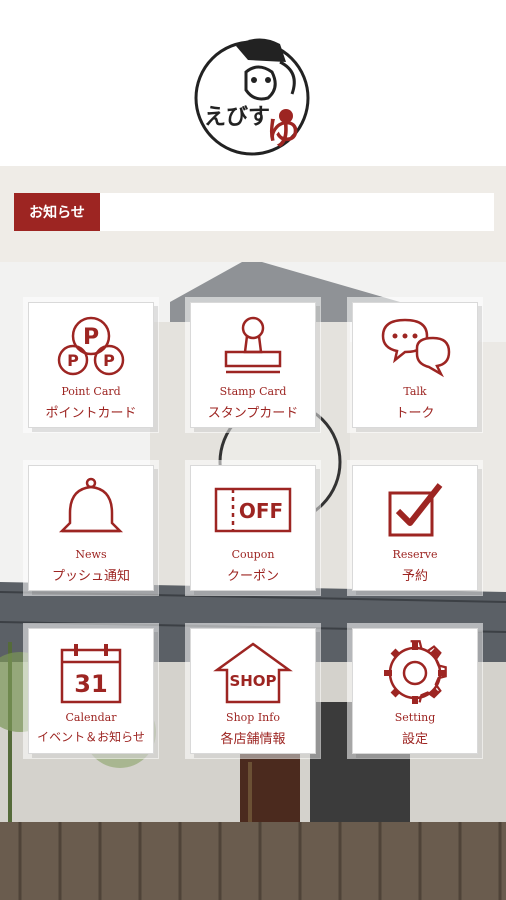 This screenshot has width=506, height=900. I want to click on talk-button: Talk トーク, so click(415, 365).